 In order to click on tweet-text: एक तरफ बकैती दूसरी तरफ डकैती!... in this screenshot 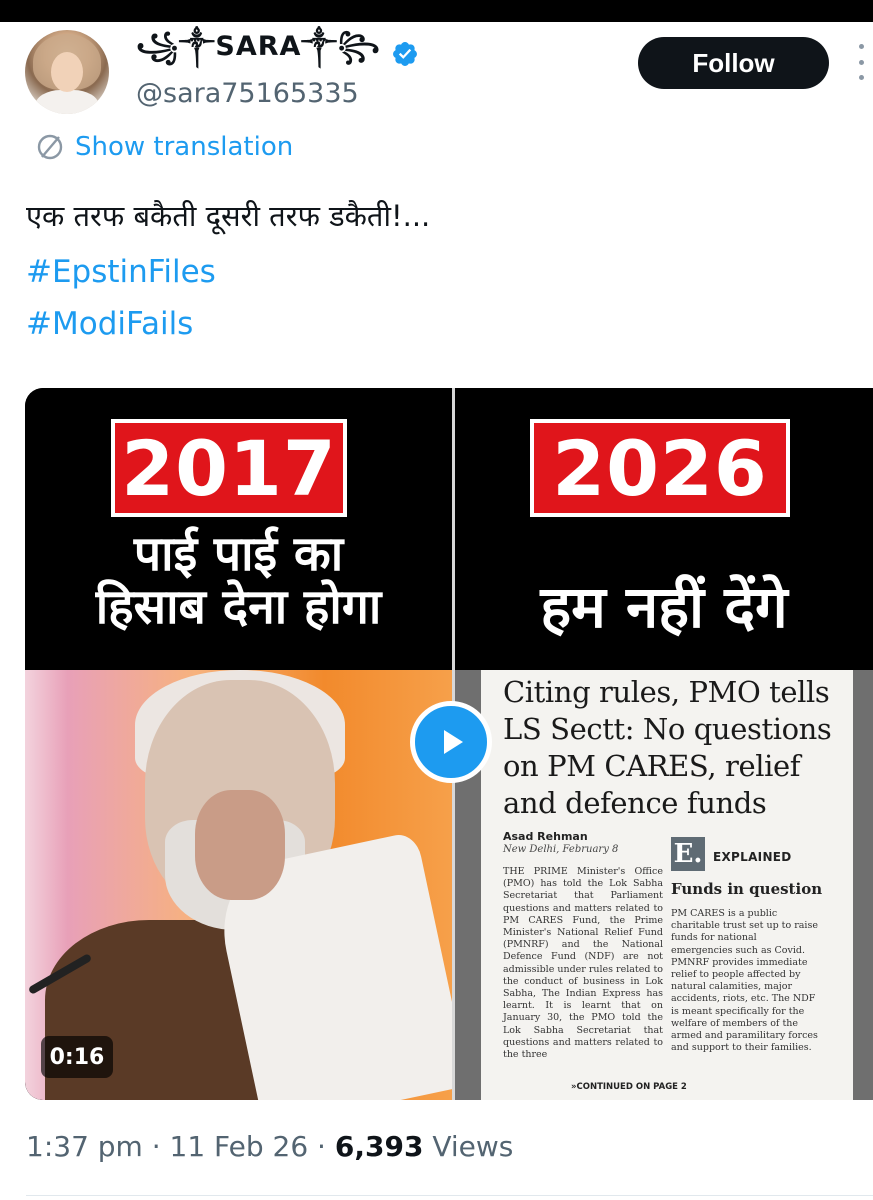, I will do `click(228, 216)`.